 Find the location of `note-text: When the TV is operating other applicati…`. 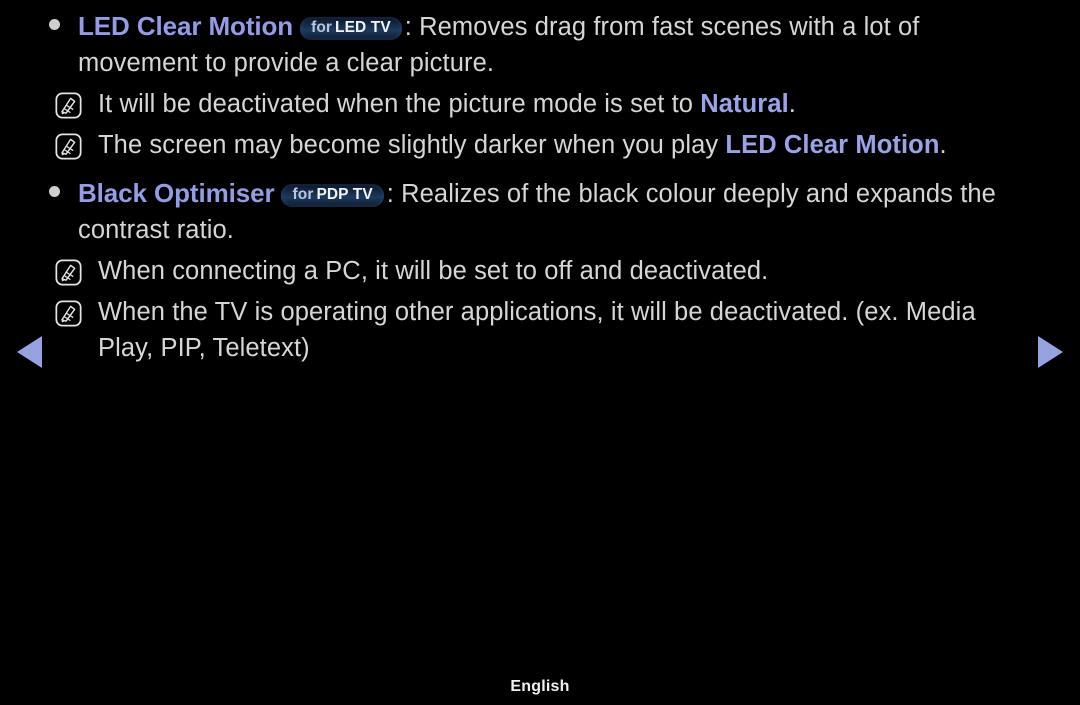

note-text: When the TV is operating other applicati… is located at coordinates (566, 330).